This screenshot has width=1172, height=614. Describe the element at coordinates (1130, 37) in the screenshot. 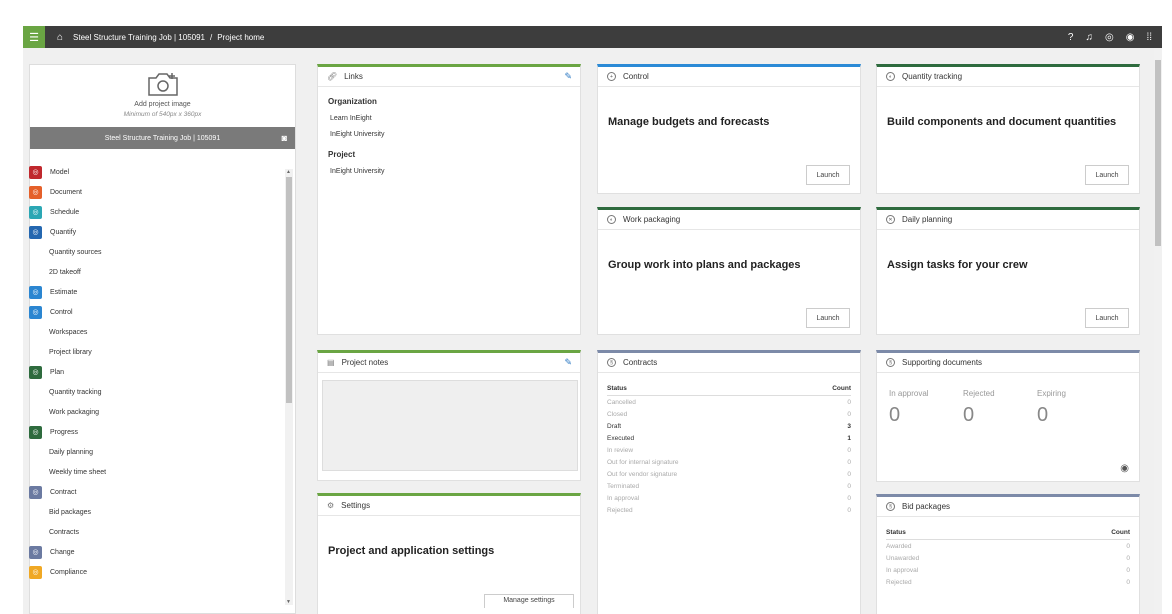

I see `record-icon: ◉` at that location.